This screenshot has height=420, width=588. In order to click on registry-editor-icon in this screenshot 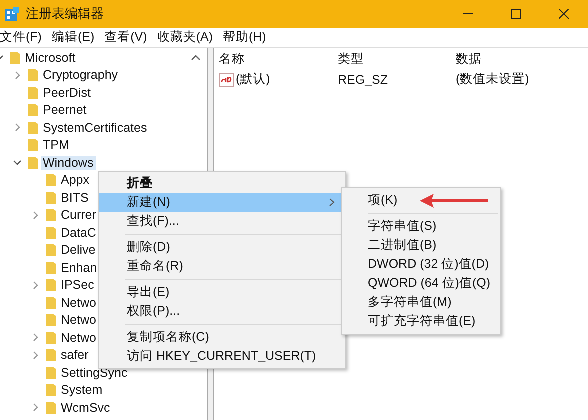, I will do `click(12, 14)`.